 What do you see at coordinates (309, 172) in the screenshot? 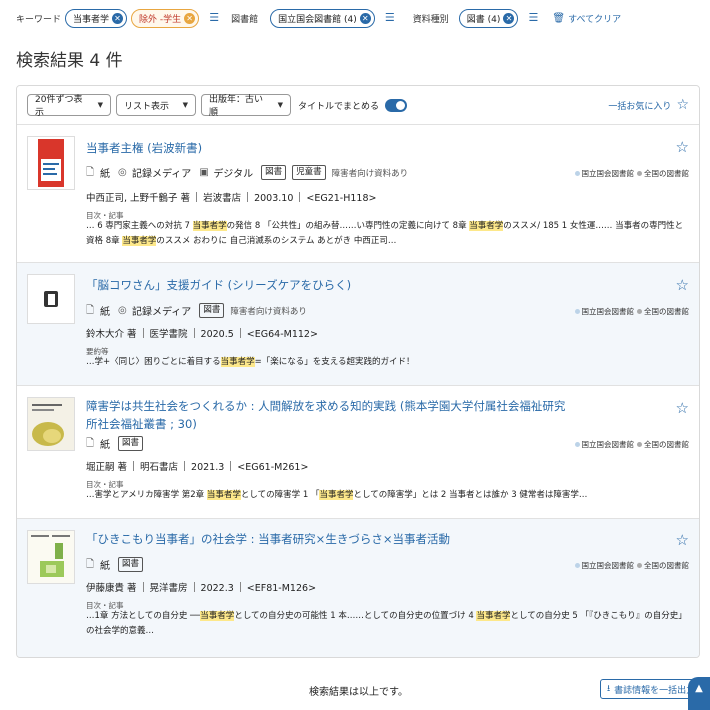
I see `type-tag: 児童書` at bounding box center [309, 172].